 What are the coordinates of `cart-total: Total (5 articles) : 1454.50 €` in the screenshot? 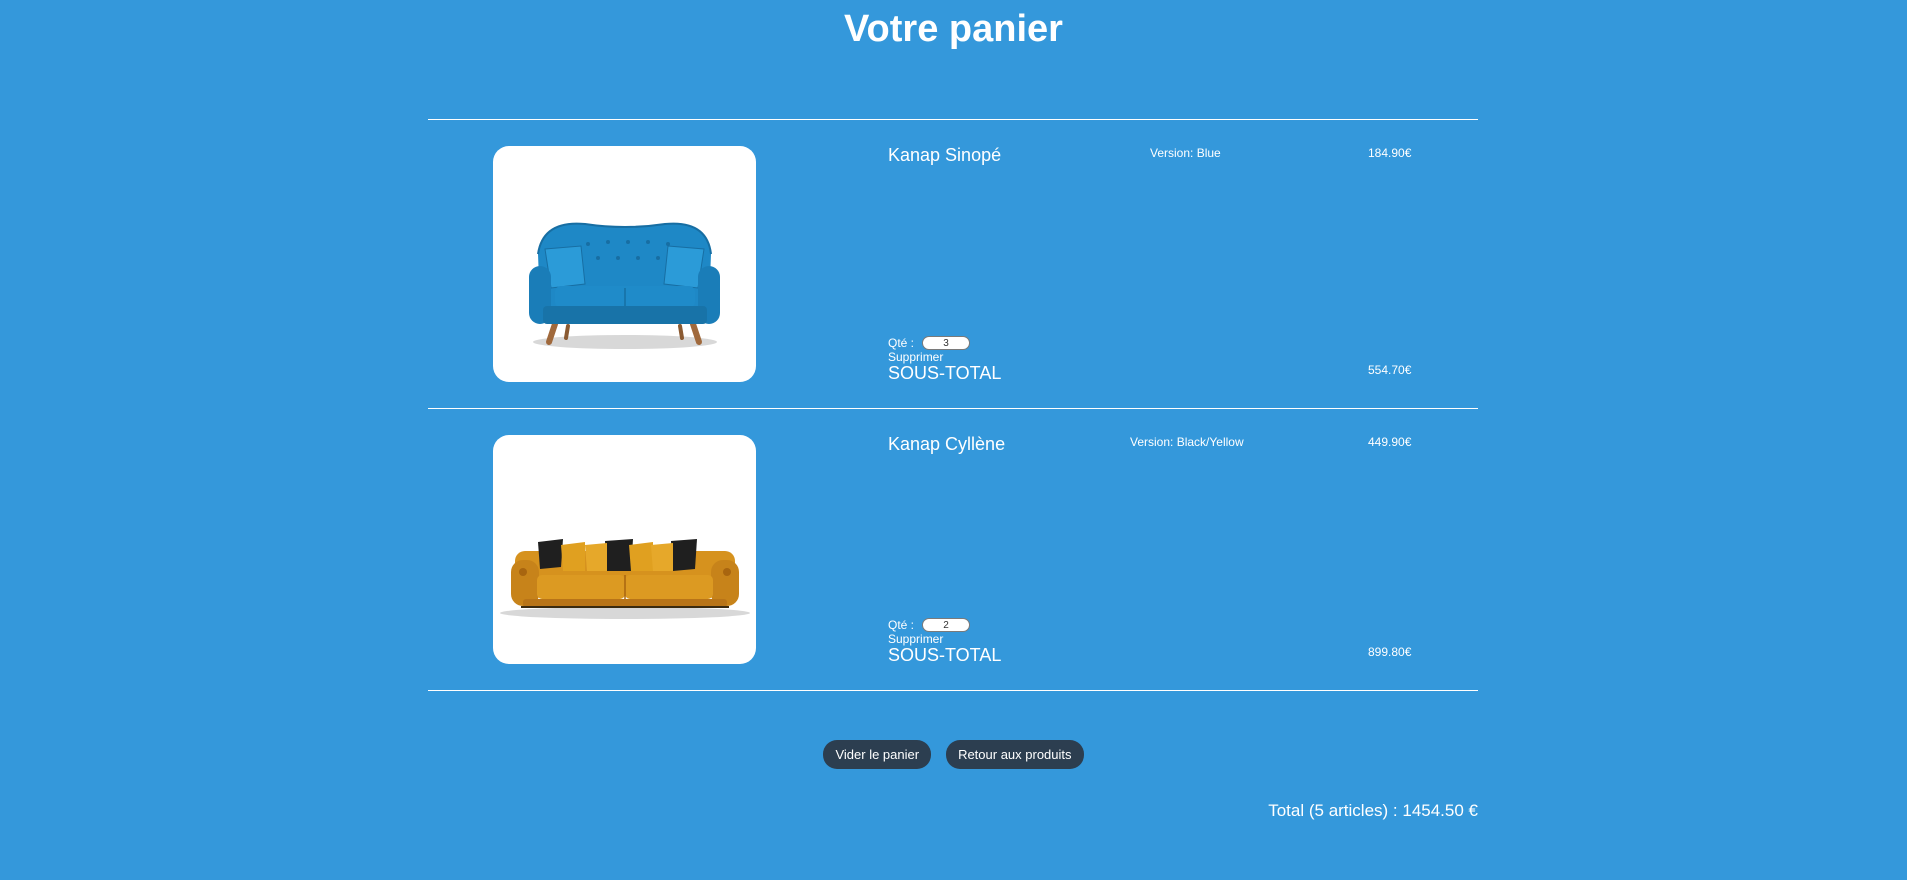 It's located at (1373, 810).